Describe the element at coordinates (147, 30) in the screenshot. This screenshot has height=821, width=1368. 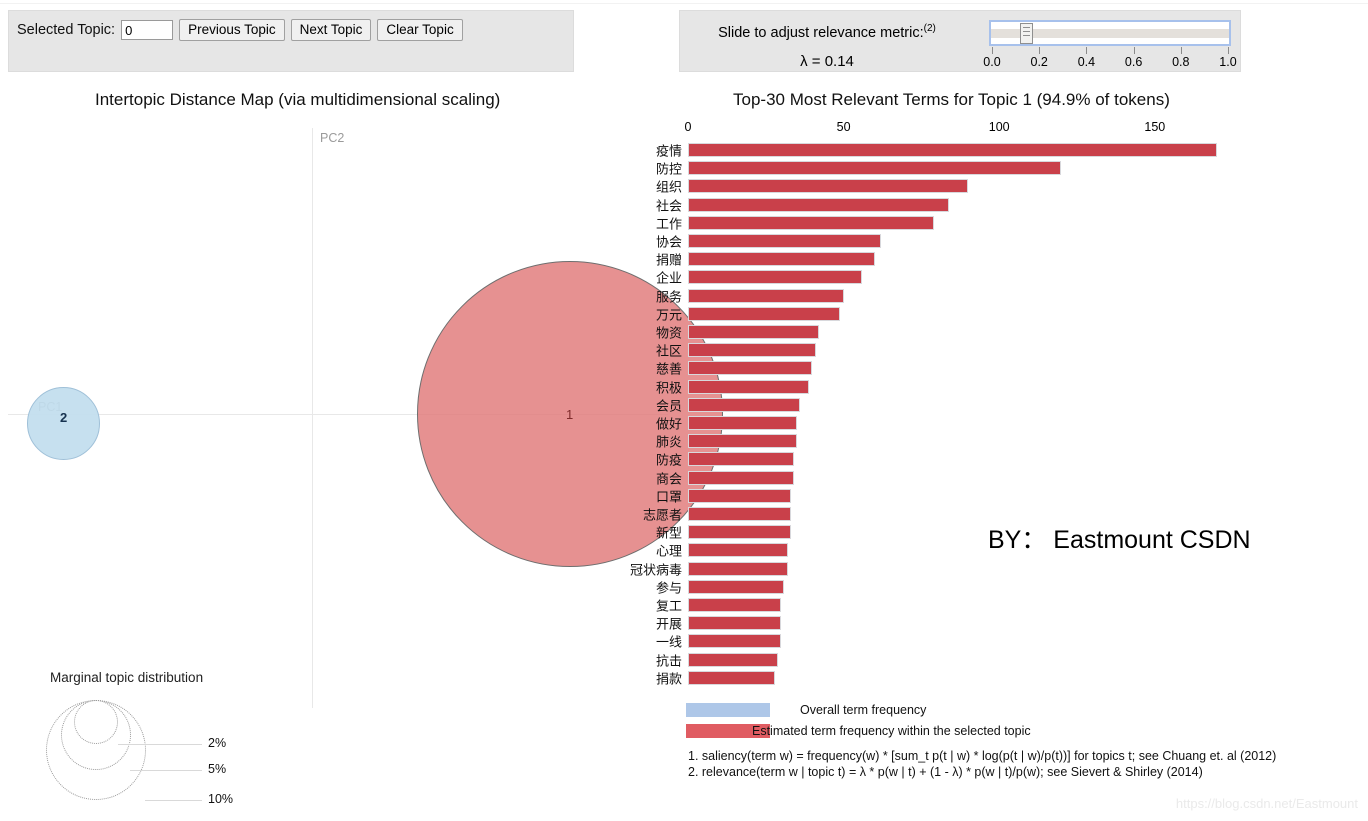
I see `selected-topic-input` at that location.